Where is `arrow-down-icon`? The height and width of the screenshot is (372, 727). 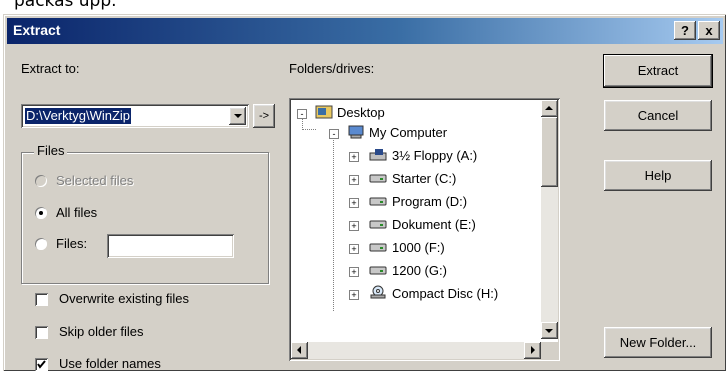
arrow-down-icon is located at coordinates (549, 331).